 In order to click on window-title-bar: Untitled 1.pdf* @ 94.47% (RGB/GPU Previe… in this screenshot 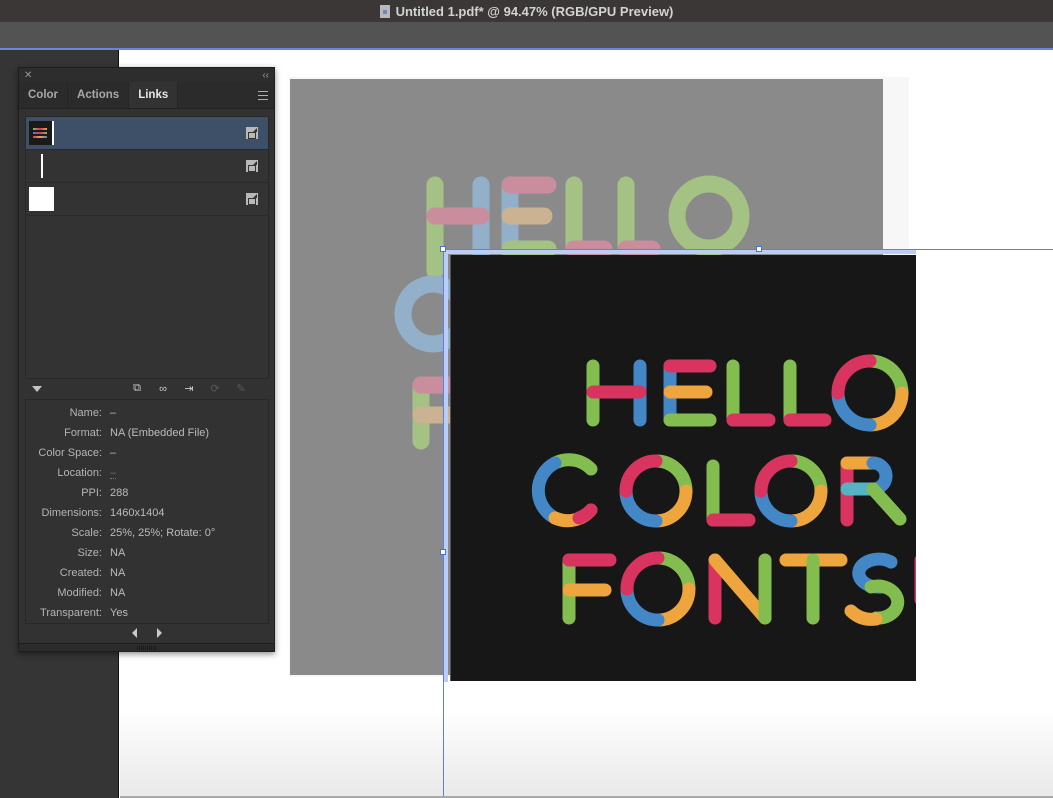, I will do `click(526, 11)`.